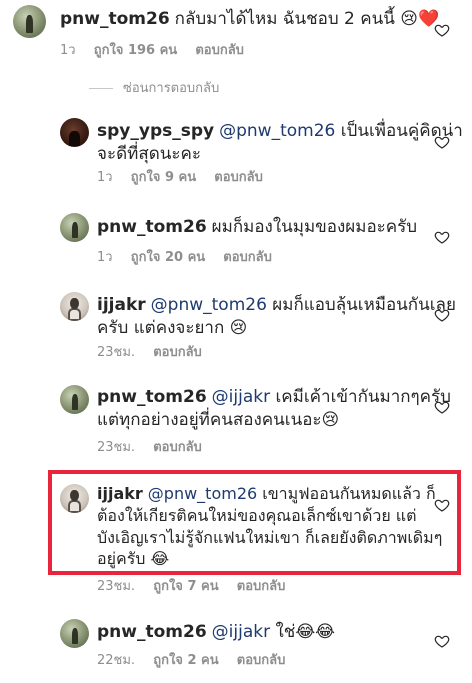  What do you see at coordinates (121, 305) in the screenshot?
I see `username: ijjakr` at bounding box center [121, 305].